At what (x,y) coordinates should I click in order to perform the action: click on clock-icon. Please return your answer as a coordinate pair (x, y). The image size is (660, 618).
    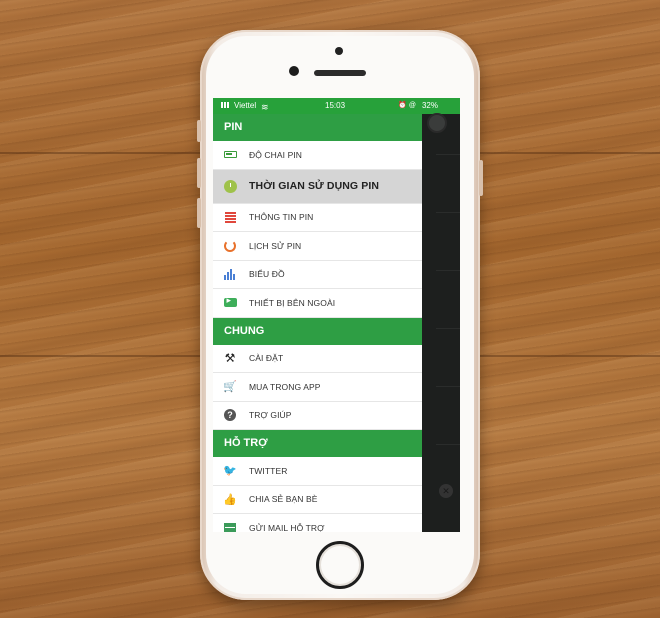
    Looking at the image, I should click on (230, 186).